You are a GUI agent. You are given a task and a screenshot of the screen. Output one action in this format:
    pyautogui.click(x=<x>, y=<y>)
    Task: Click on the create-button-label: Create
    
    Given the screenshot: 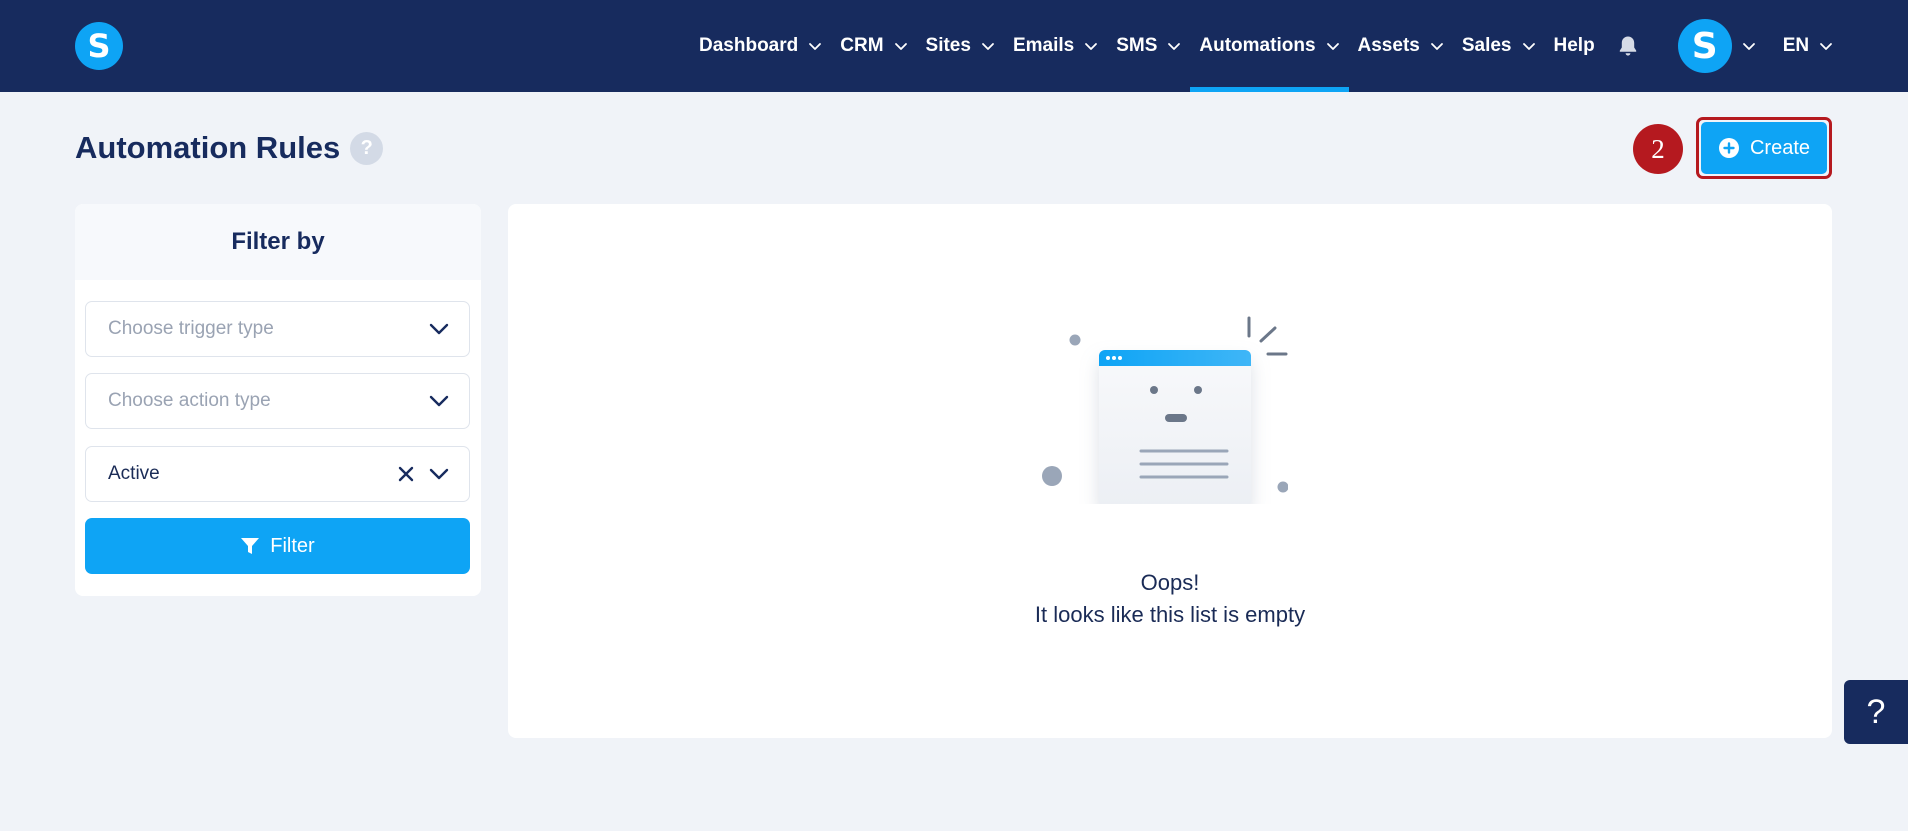 What is the action you would take?
    pyautogui.click(x=1780, y=147)
    